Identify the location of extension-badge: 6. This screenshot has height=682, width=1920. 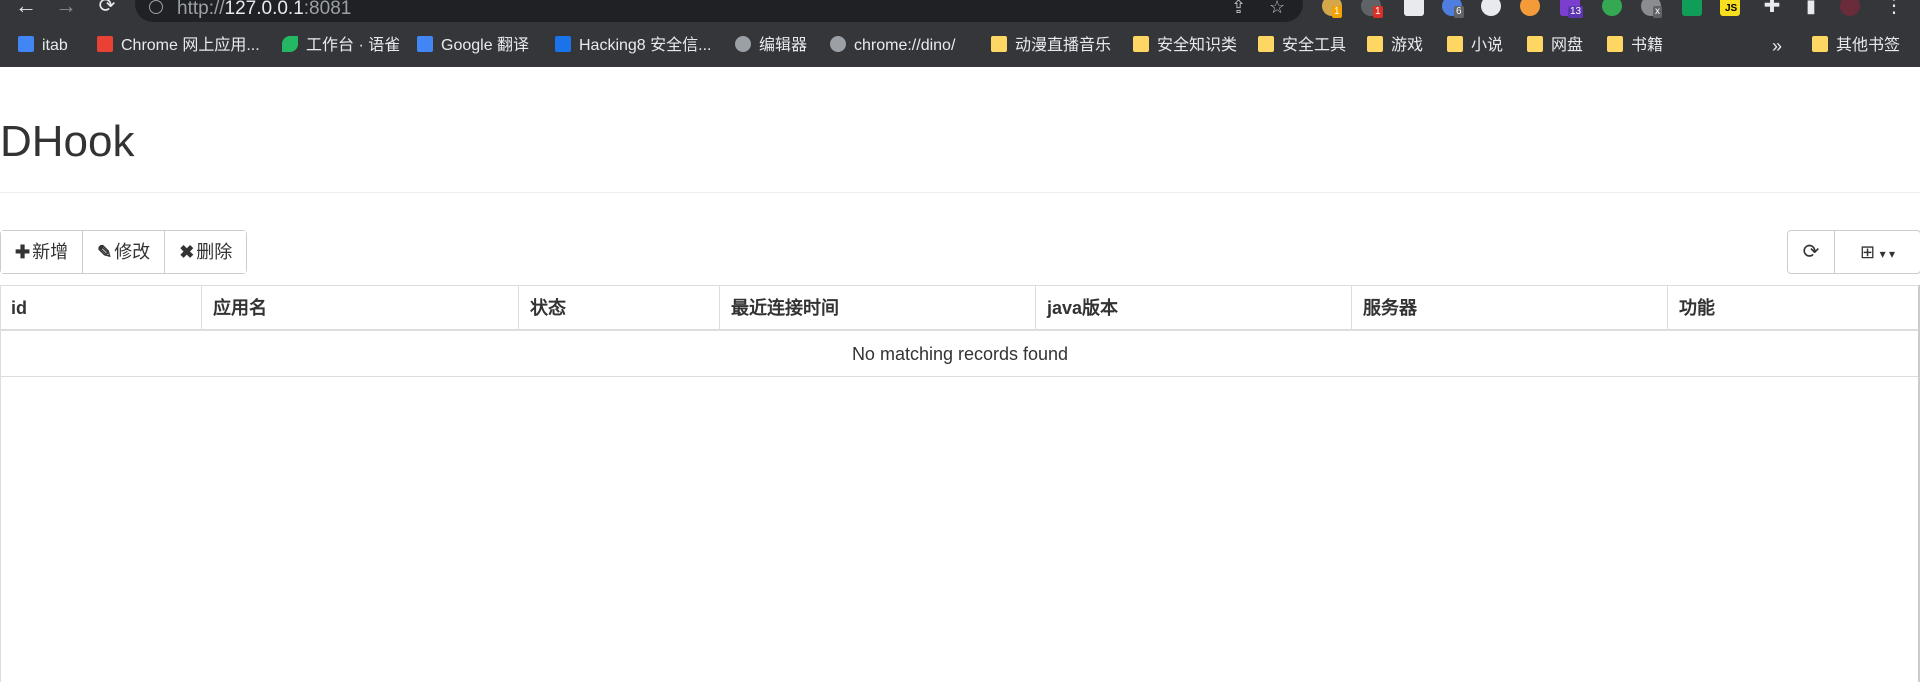
(1459, 12).